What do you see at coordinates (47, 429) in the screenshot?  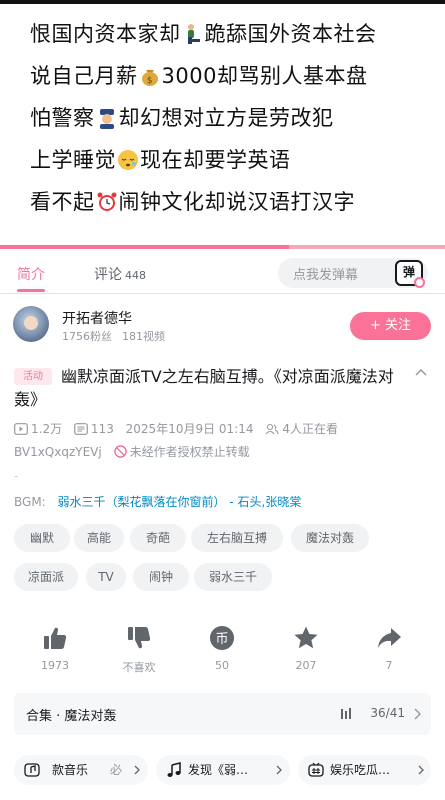 I see `play-count: 1.2万` at bounding box center [47, 429].